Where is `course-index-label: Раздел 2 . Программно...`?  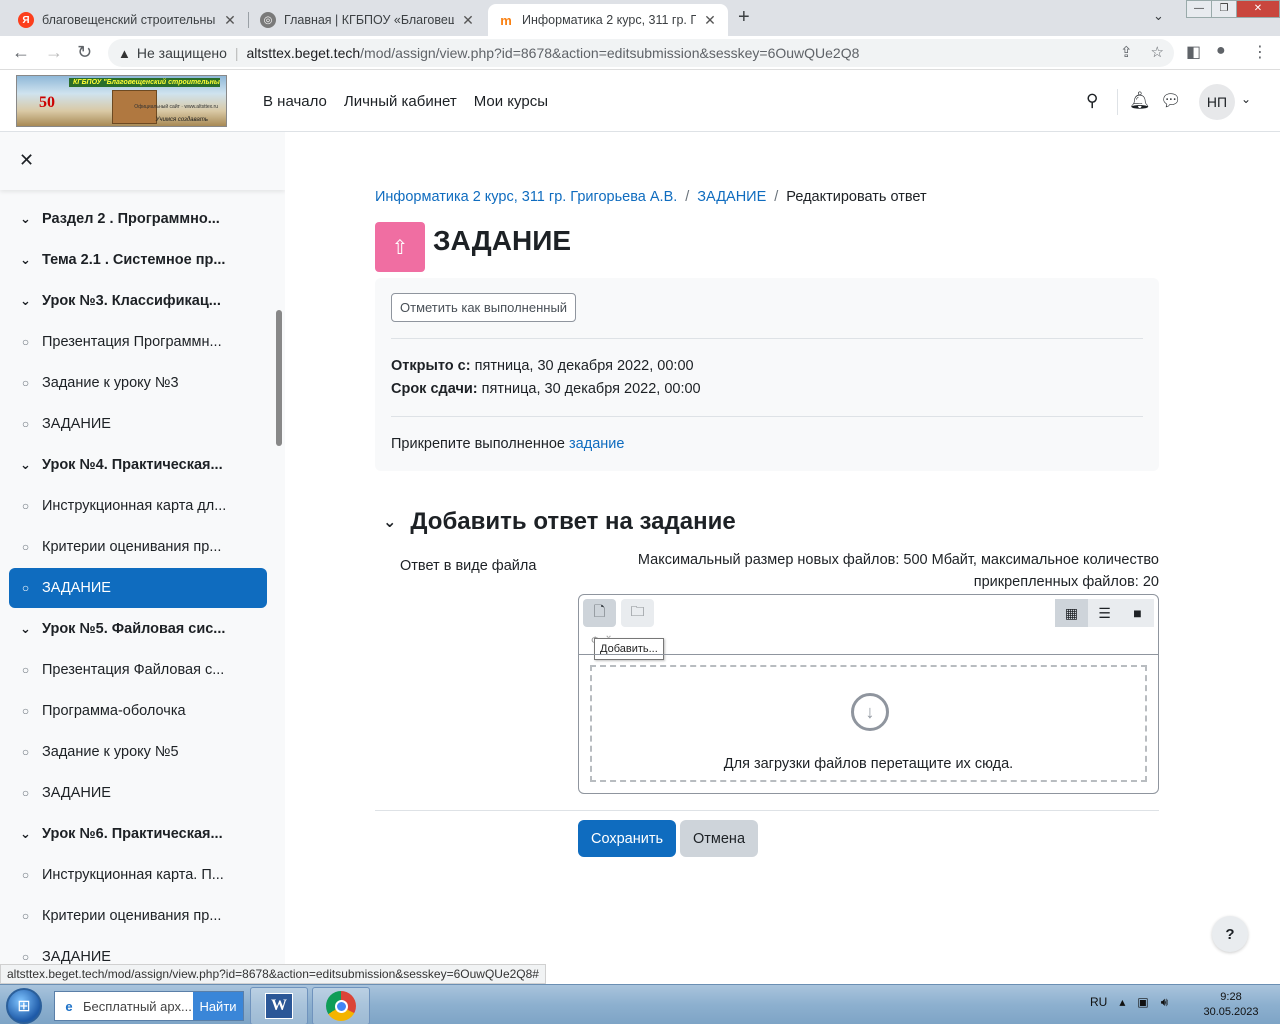 course-index-label: Раздел 2 . Программно... is located at coordinates (131, 219).